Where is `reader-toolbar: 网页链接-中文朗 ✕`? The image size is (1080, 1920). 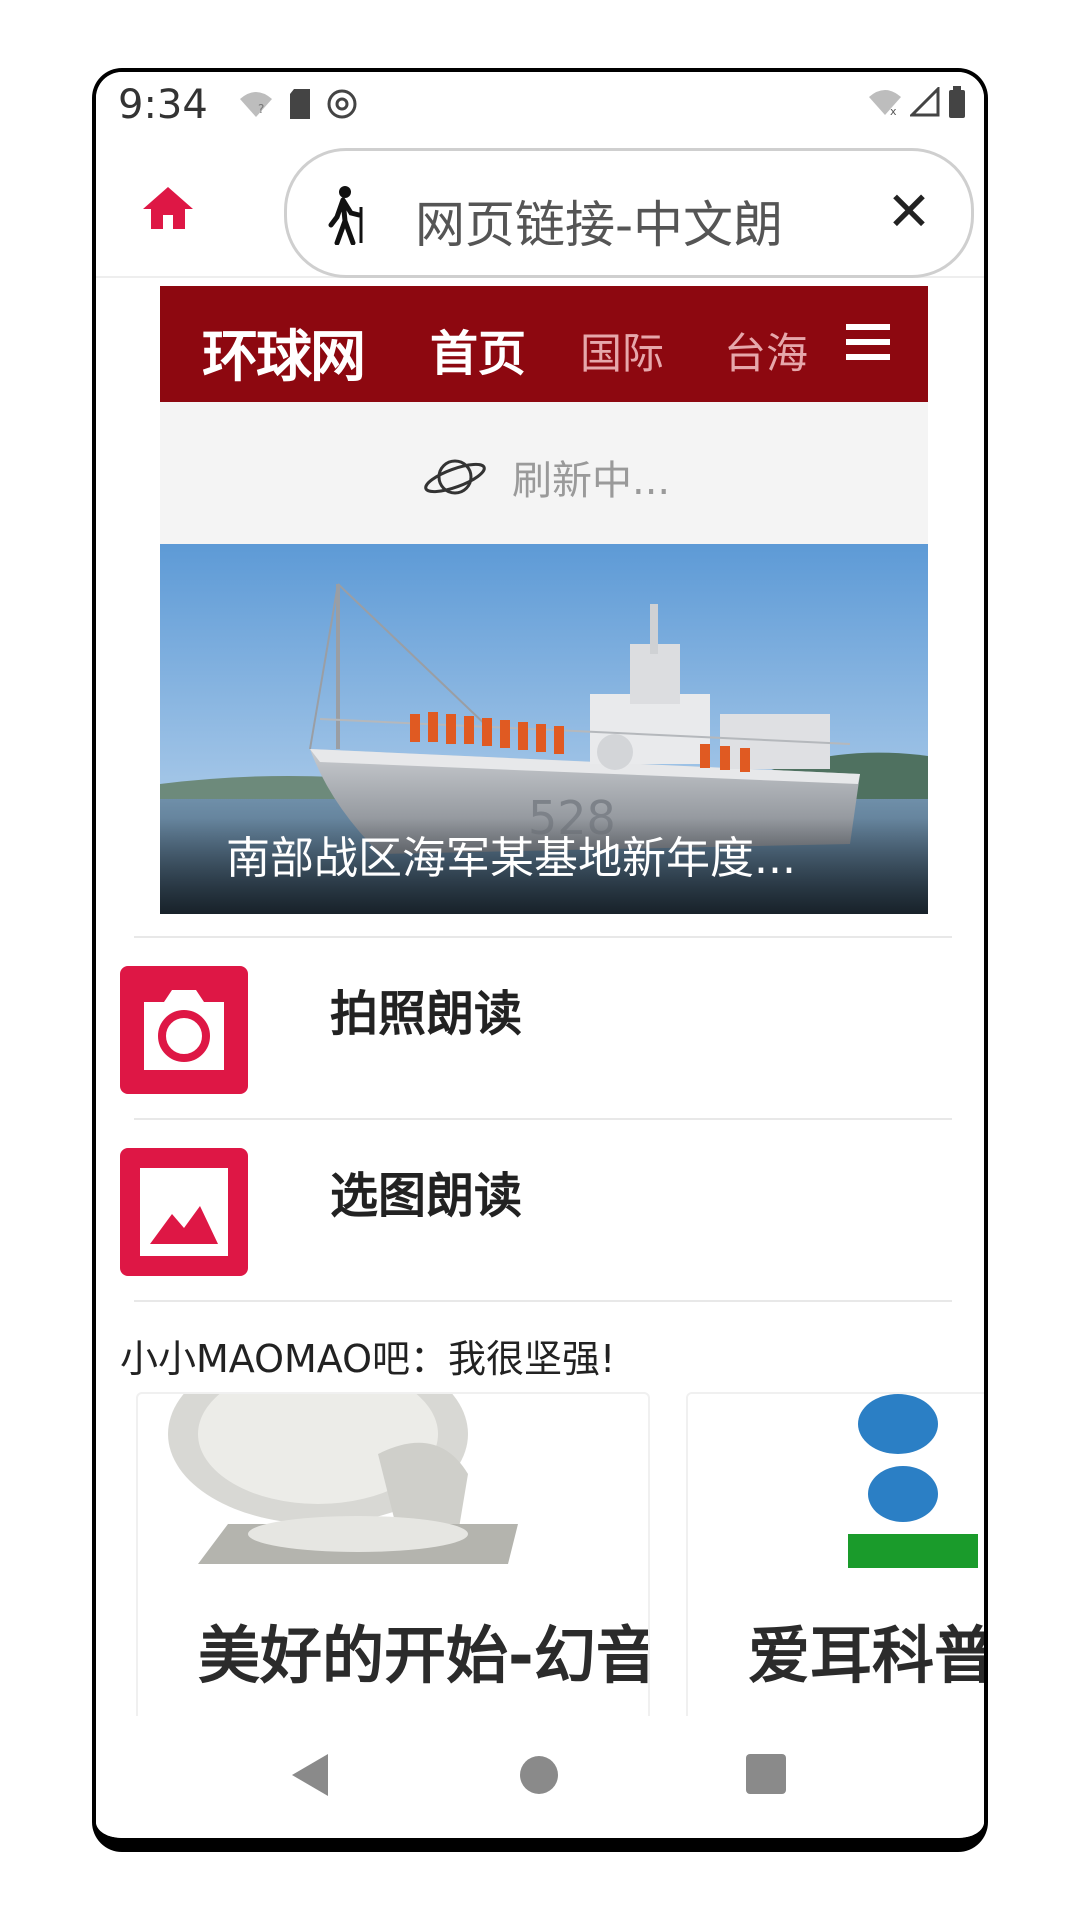
reader-toolbar: 网页链接-中文朗 ✕ is located at coordinates (540, 207).